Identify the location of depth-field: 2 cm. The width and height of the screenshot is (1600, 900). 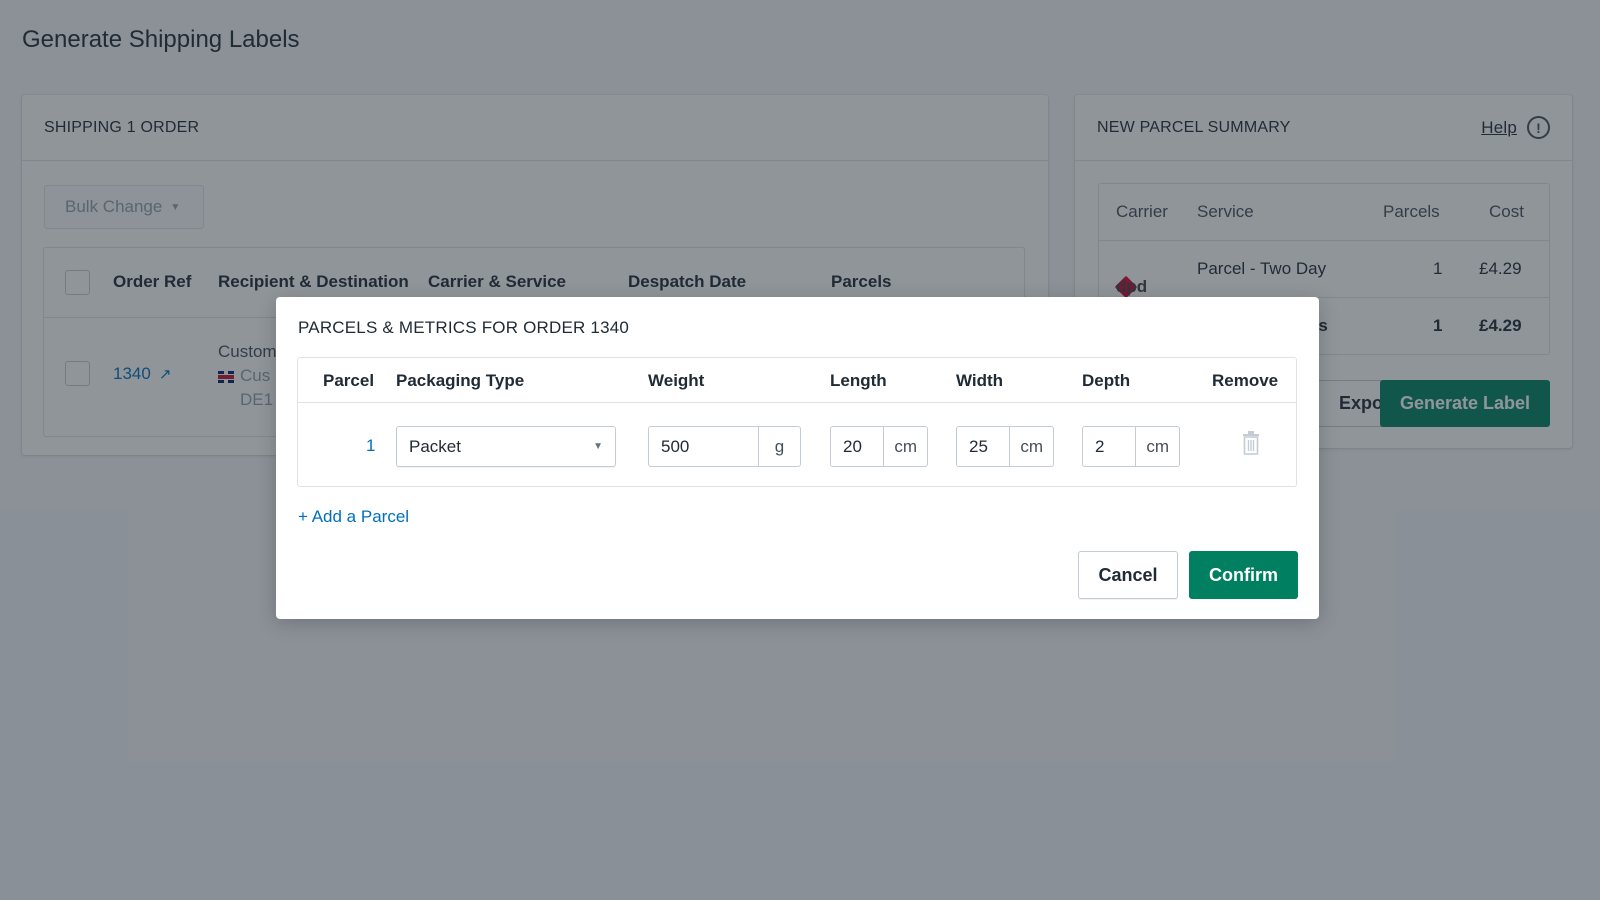
(1131, 446).